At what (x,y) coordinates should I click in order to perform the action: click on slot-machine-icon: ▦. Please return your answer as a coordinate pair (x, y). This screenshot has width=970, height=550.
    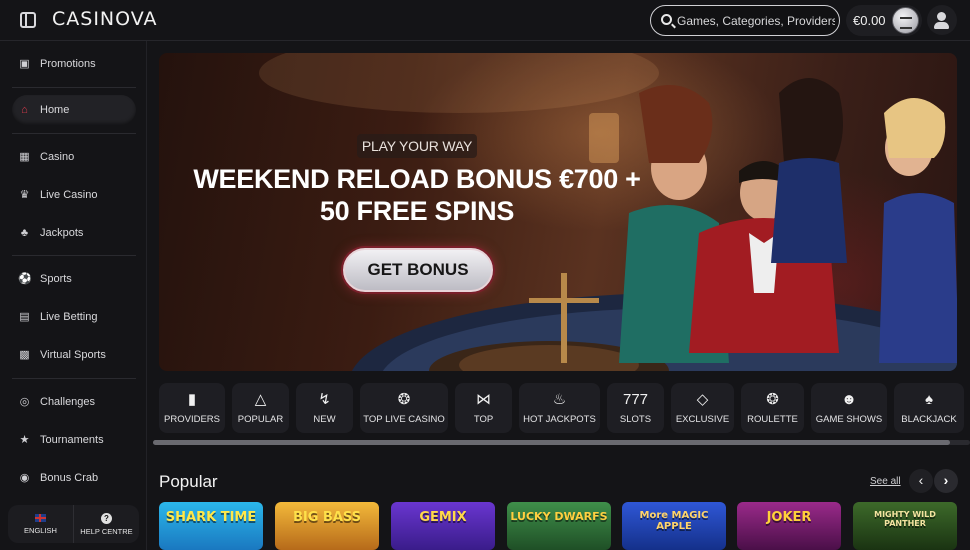
    Looking at the image, I should click on (24, 156).